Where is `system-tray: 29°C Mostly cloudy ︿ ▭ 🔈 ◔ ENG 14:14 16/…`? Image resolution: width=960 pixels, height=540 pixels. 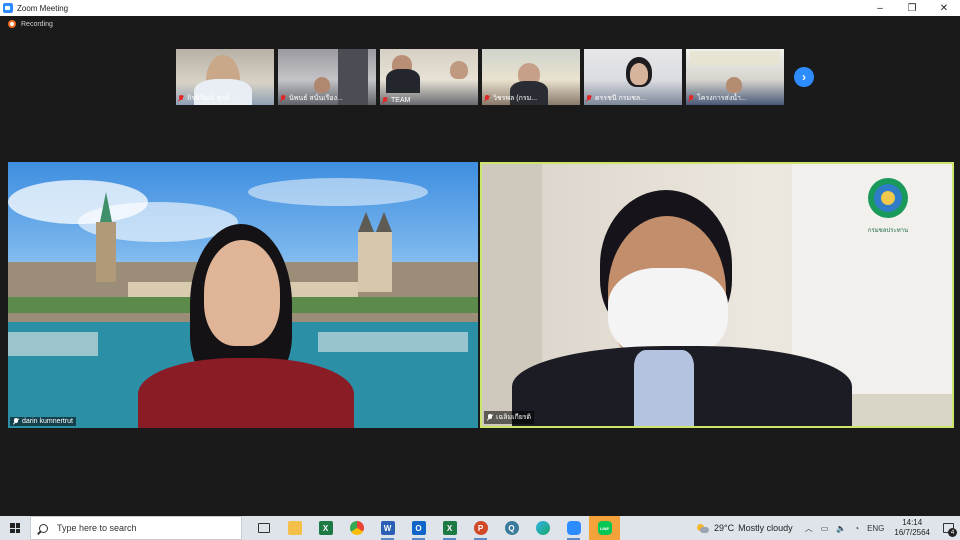 system-tray: 29°C Mostly cloudy ︿ ▭ 🔈 ◔ ENG 14:14 16/… is located at coordinates (828, 528).